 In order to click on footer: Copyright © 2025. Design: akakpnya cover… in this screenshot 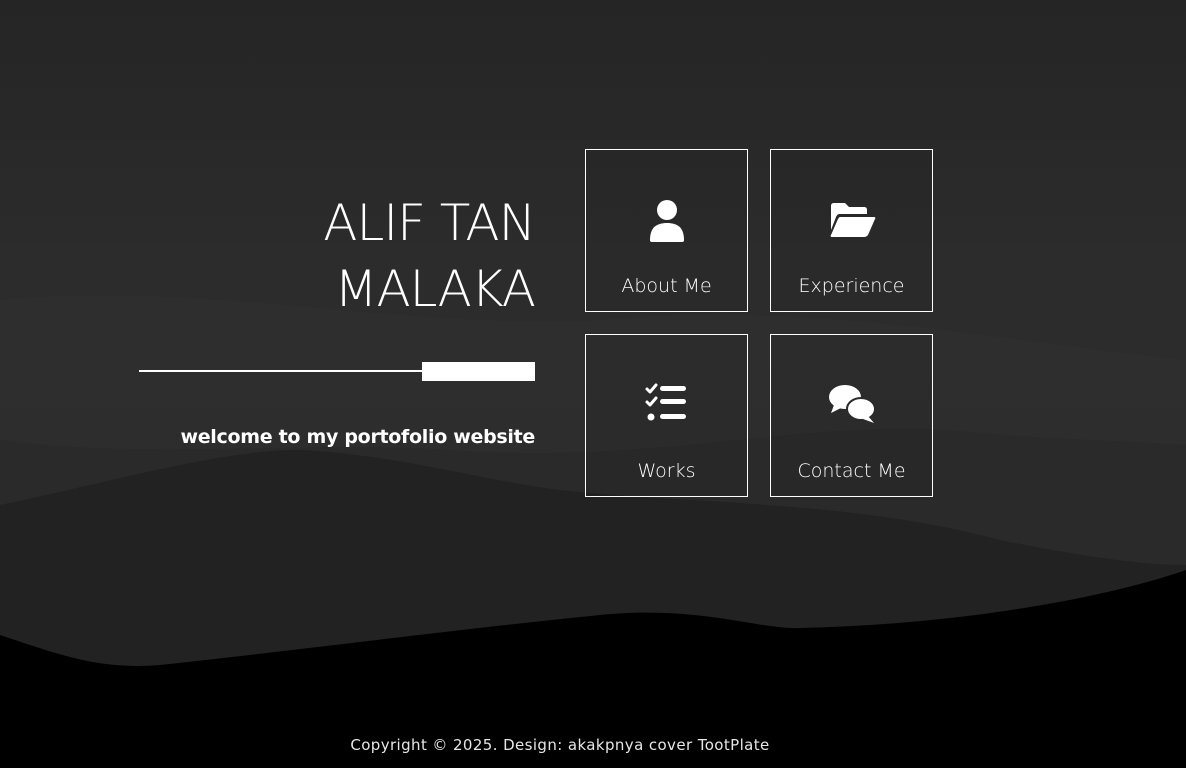, I will do `click(593, 744)`.